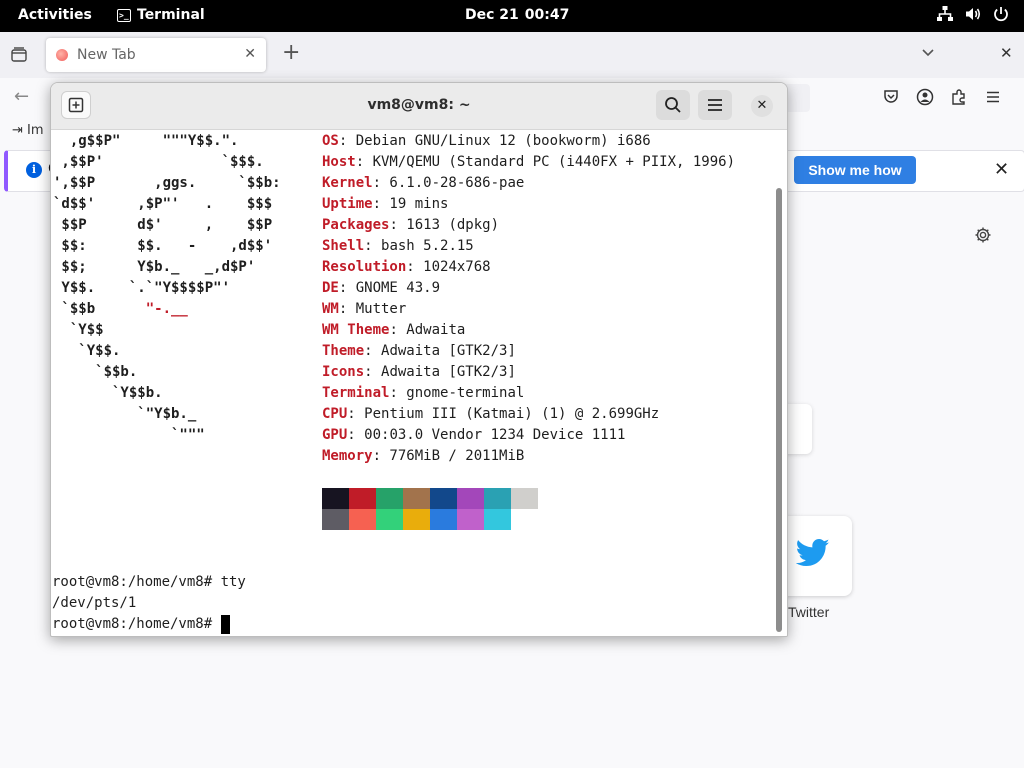  Describe the element at coordinates (492, 15) in the screenshot. I see `clock-date: Dec 21` at that location.